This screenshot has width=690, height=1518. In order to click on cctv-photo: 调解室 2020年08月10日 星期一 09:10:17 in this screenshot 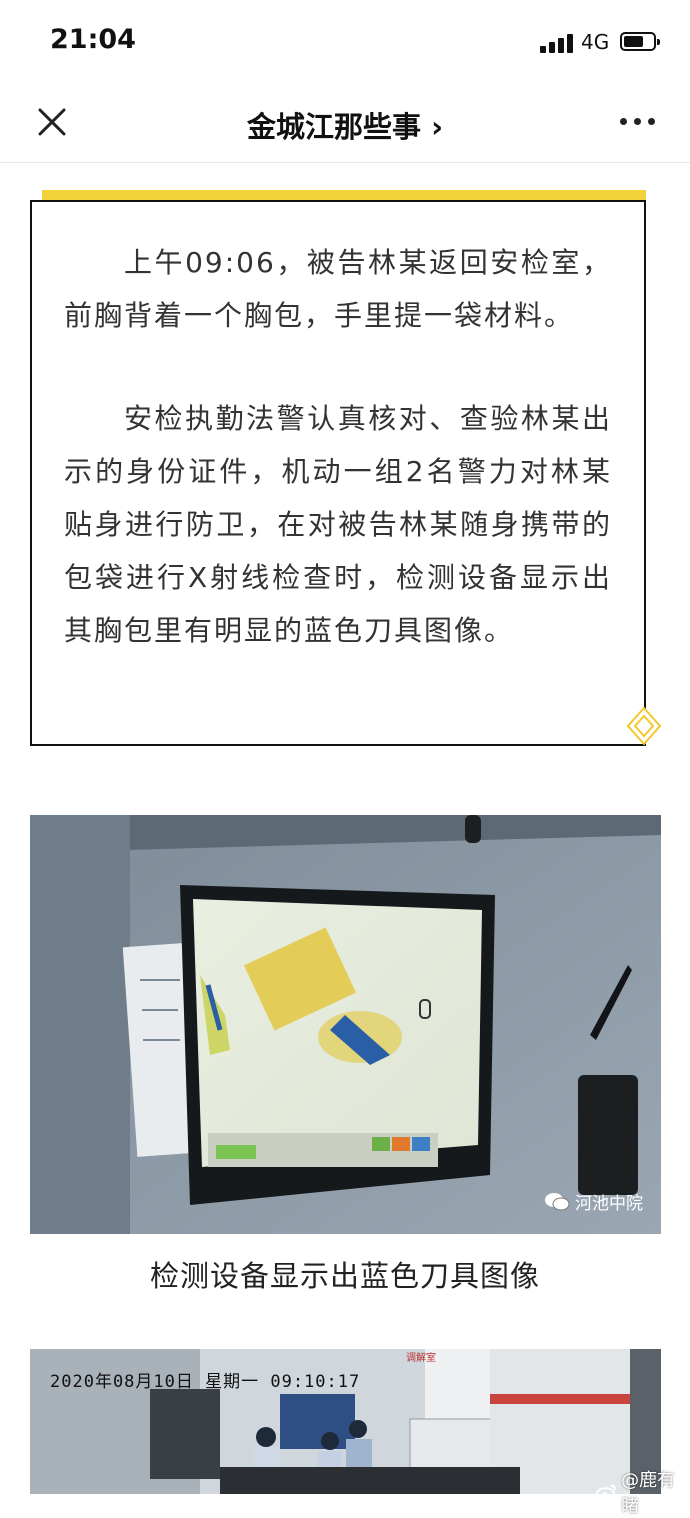, I will do `click(345, 1421)`.